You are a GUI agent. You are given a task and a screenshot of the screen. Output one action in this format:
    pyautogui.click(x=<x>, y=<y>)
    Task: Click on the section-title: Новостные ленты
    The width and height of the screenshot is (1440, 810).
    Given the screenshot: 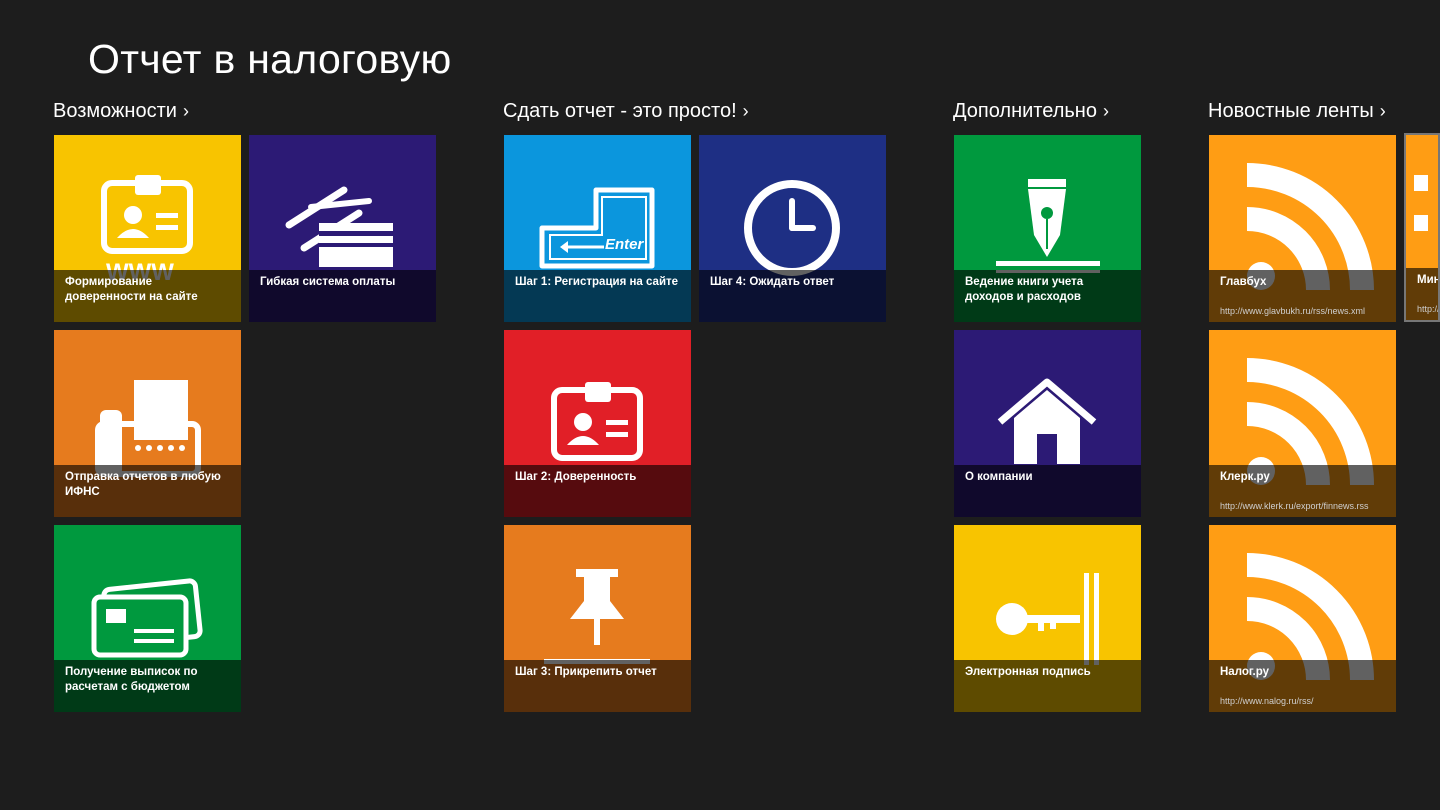 What is the action you would take?
    pyautogui.click(x=1291, y=111)
    